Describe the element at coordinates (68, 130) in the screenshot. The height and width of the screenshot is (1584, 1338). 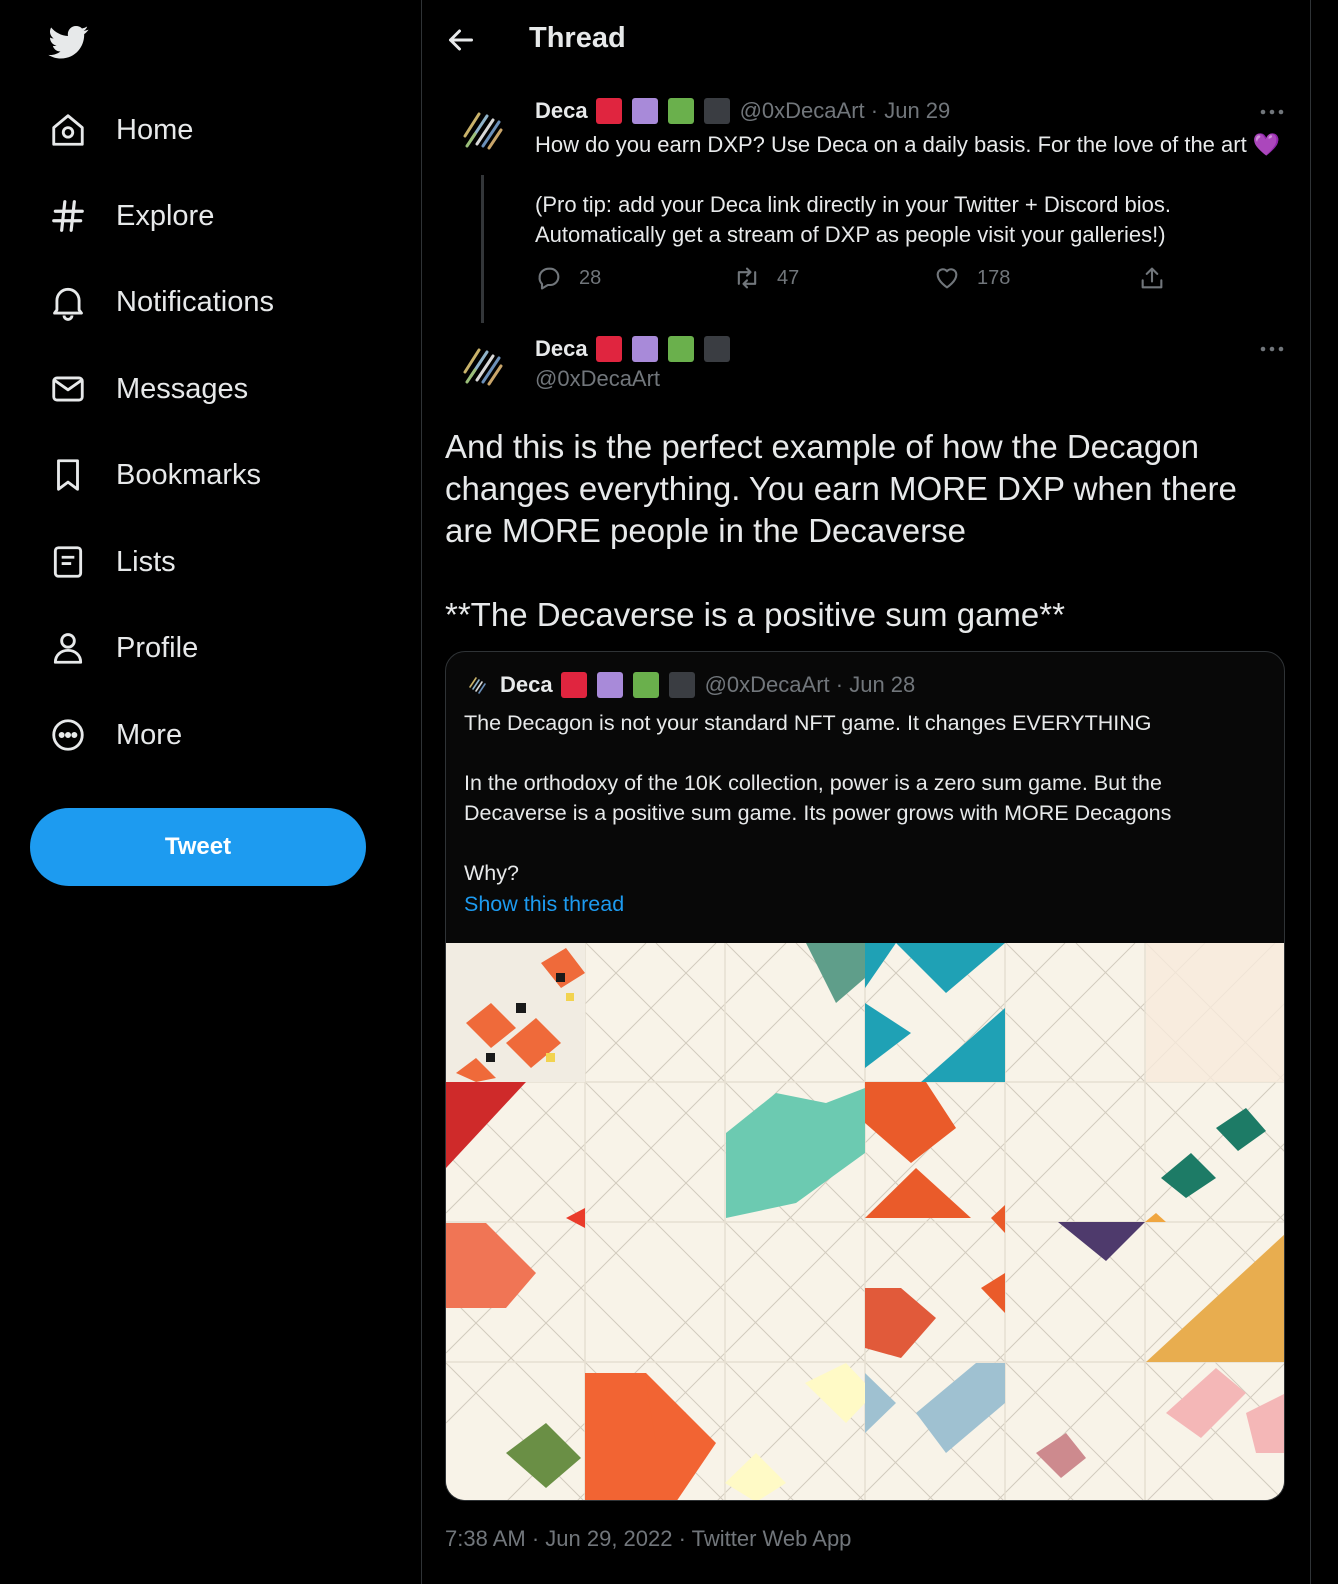
I see `home-icon` at that location.